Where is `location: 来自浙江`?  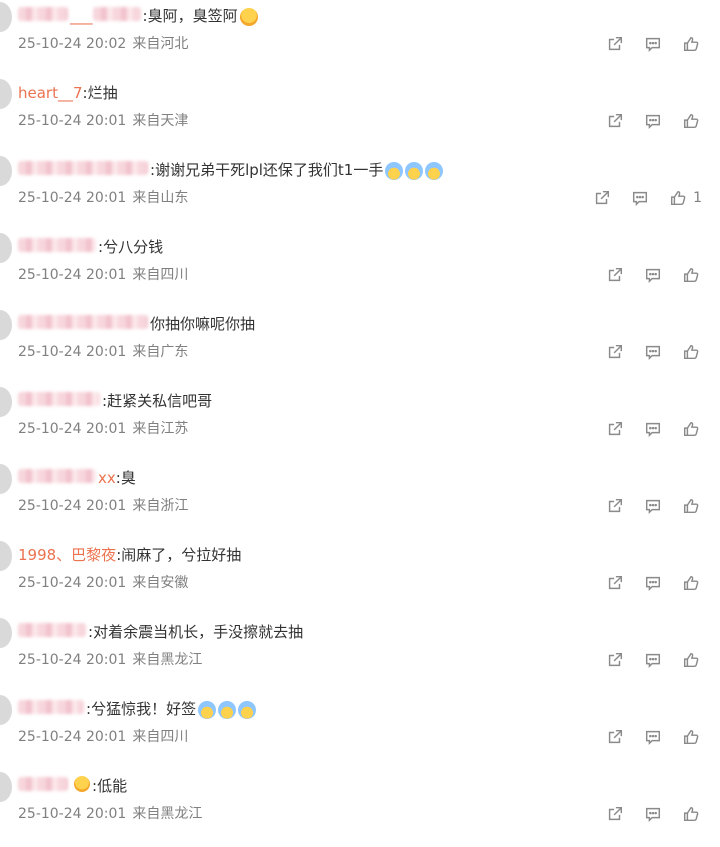
location: 来自浙江 is located at coordinates (160, 506).